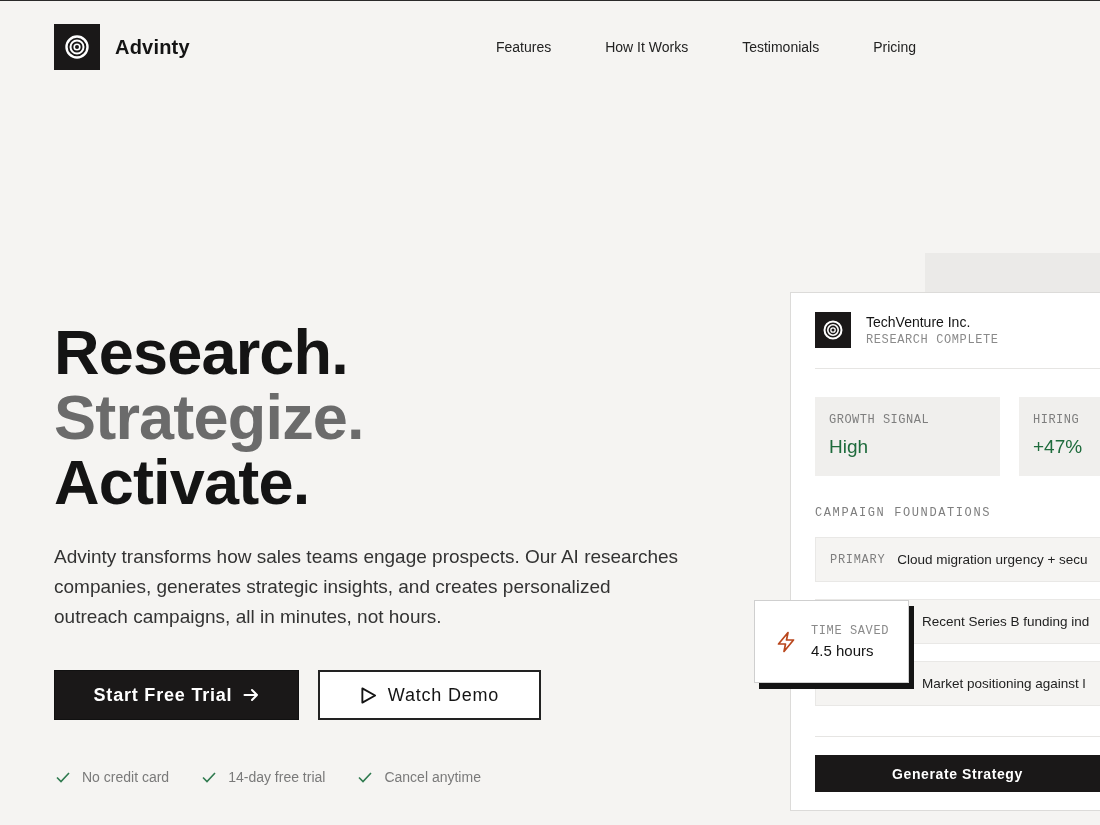  Describe the element at coordinates (432, 777) in the screenshot. I see `perk-text: Cancel anytime` at that location.